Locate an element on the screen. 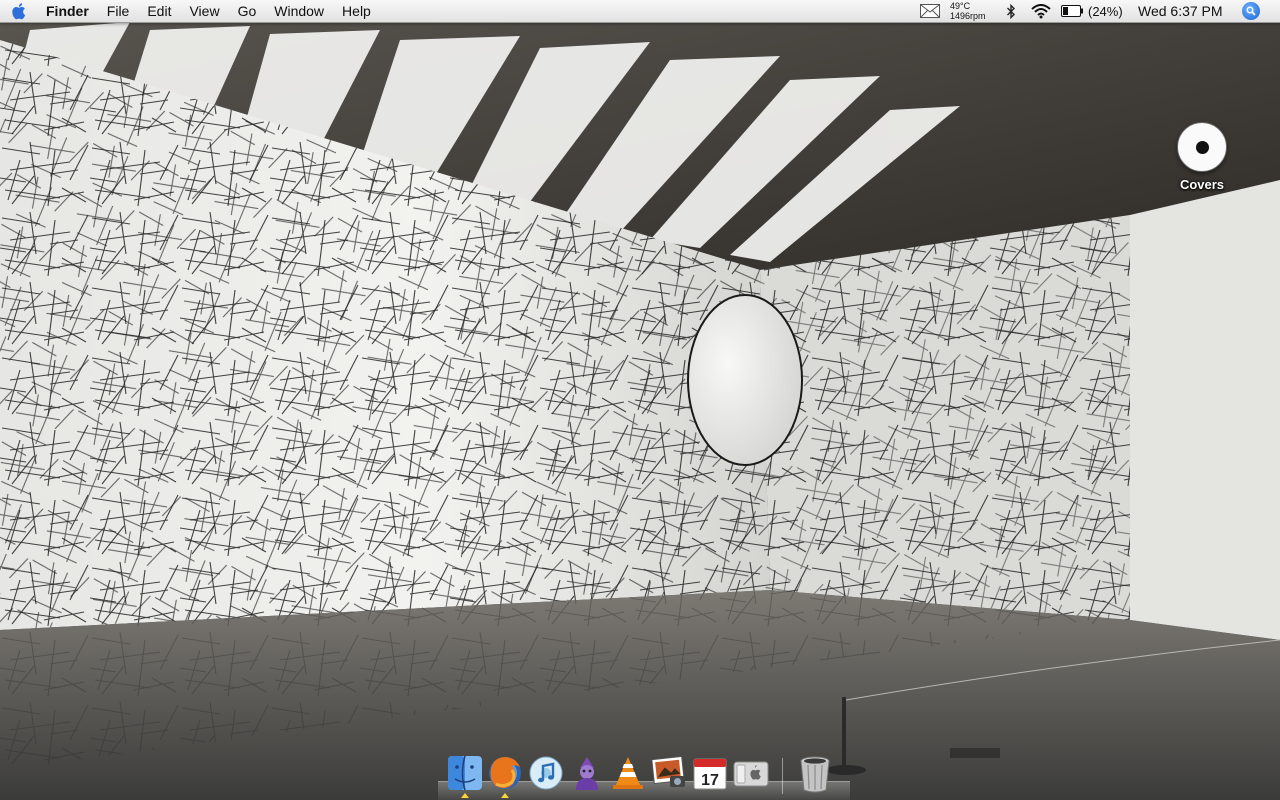 Image resolution: width=1280 pixels, height=800 pixels. itunes-icon is located at coordinates (546, 774).